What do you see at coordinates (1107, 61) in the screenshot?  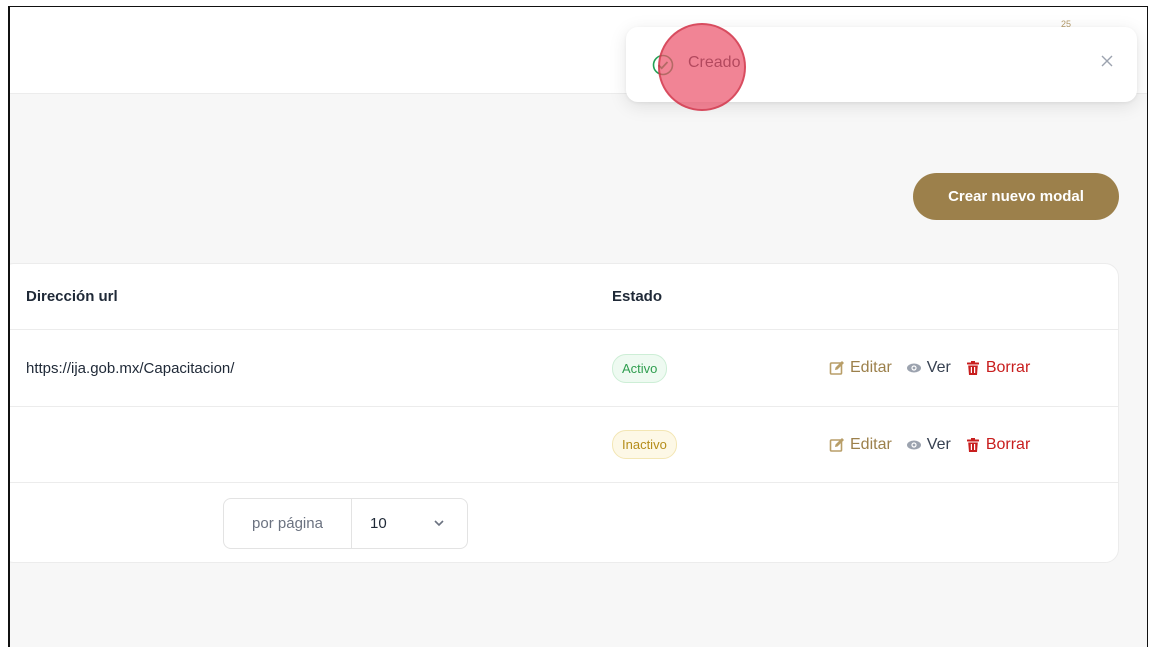 I see `close-icon` at bounding box center [1107, 61].